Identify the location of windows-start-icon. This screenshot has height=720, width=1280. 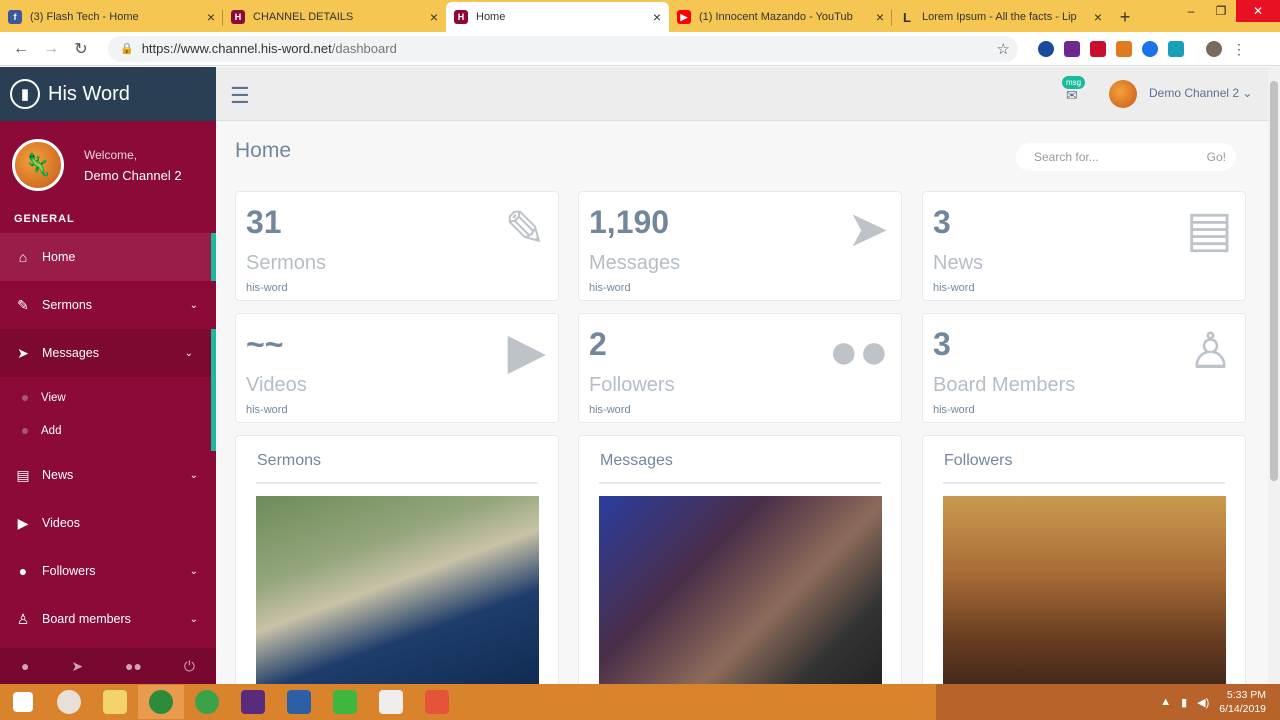
(23, 702).